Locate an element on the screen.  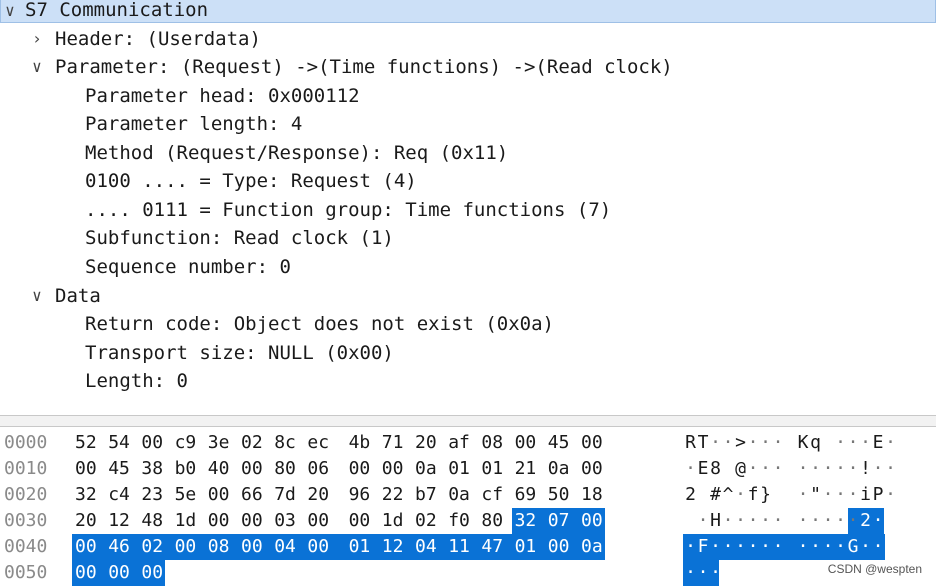
hex-byte: ec is located at coordinates (321, 443).